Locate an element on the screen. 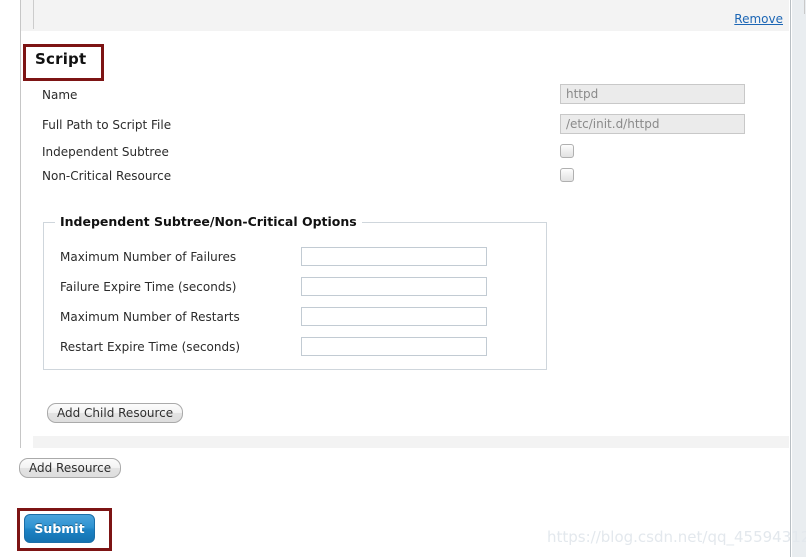 This screenshot has width=806, height=557. remove-resource-link: Remove is located at coordinates (758, 19).